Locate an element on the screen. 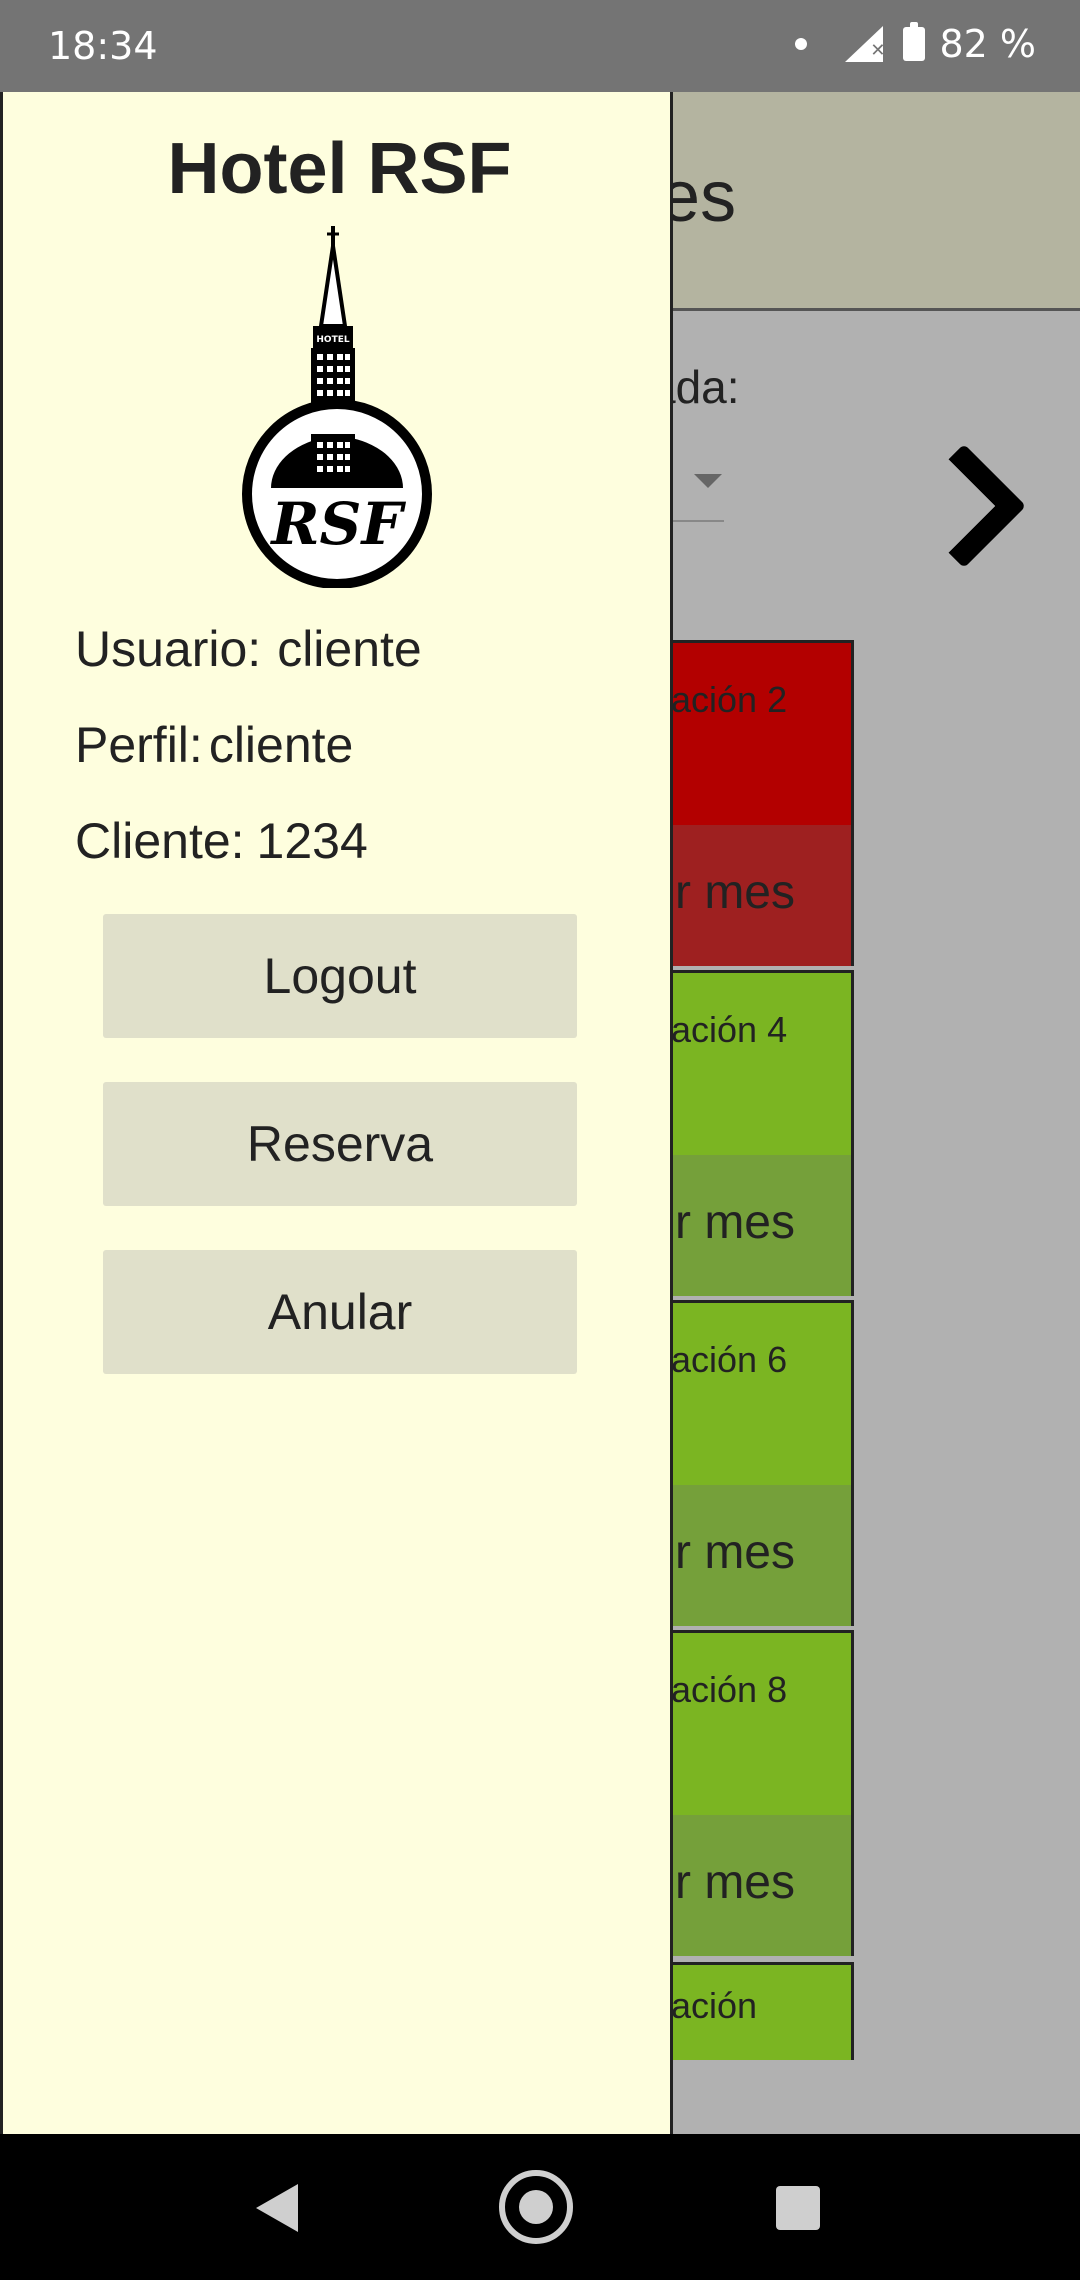 The image size is (1080, 2280). room-name: ación 2 is located at coordinates (729, 699).